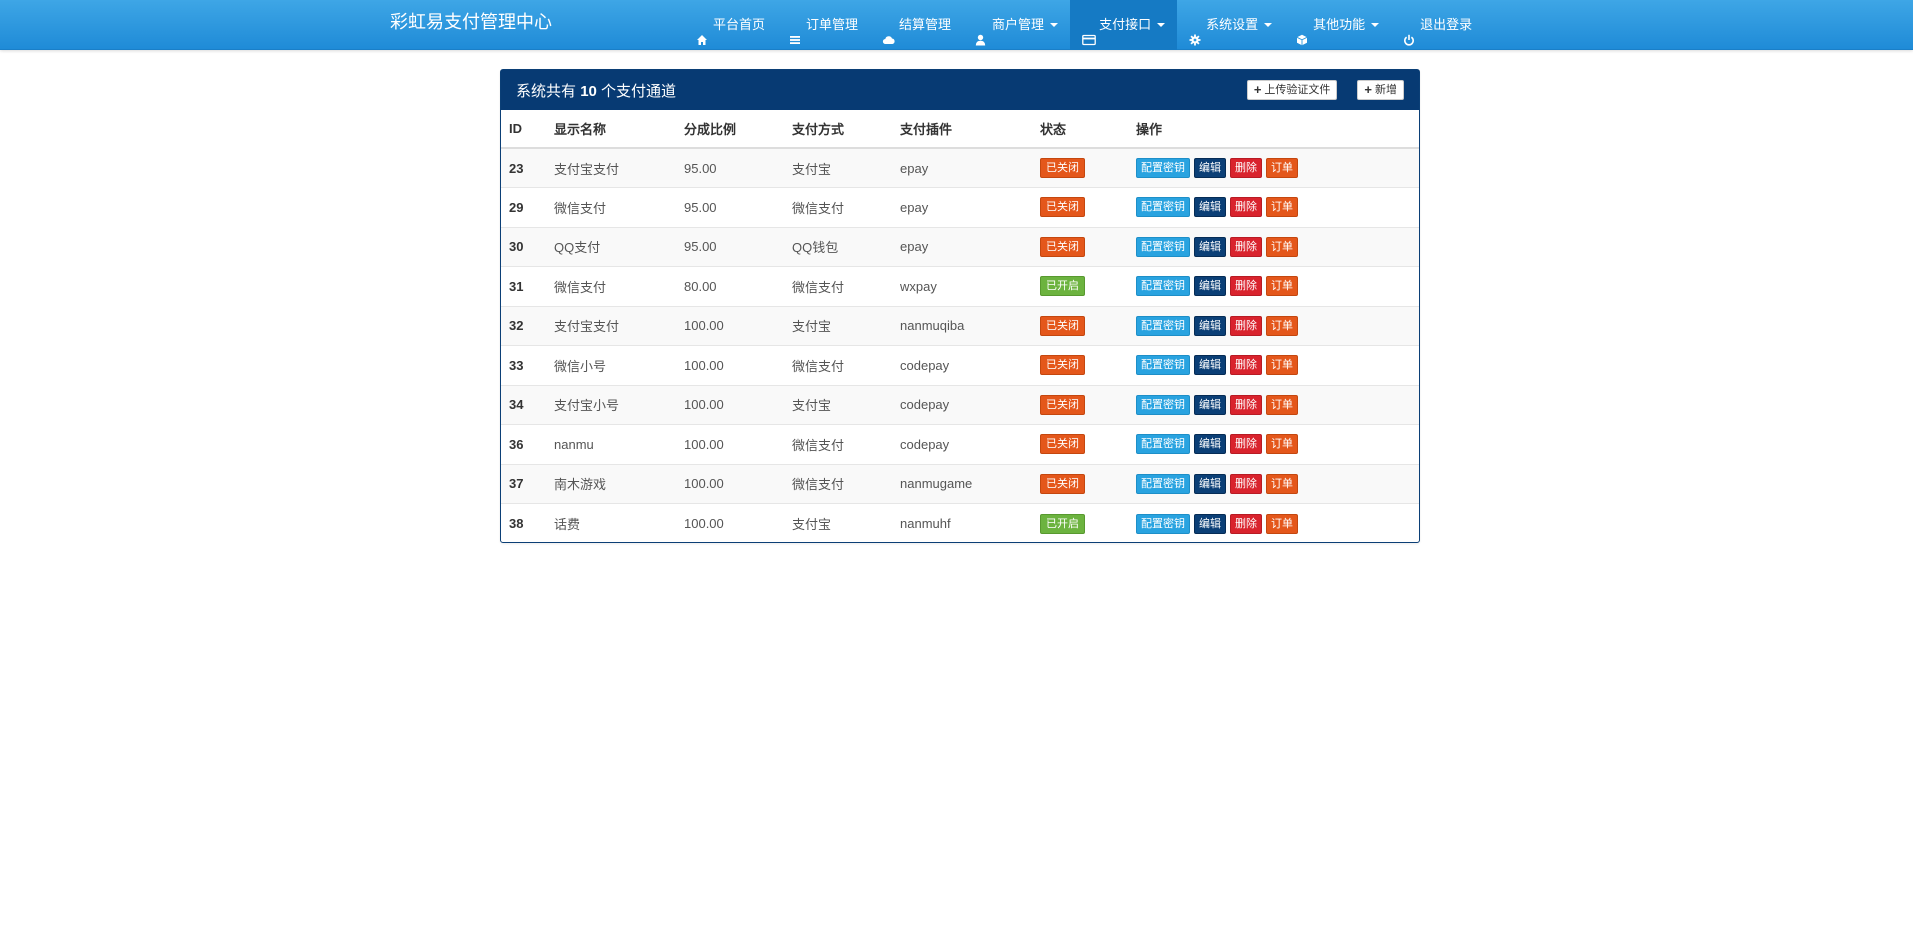  Describe the element at coordinates (925, 24) in the screenshot. I see `nav-item-label: 结算管理` at that location.